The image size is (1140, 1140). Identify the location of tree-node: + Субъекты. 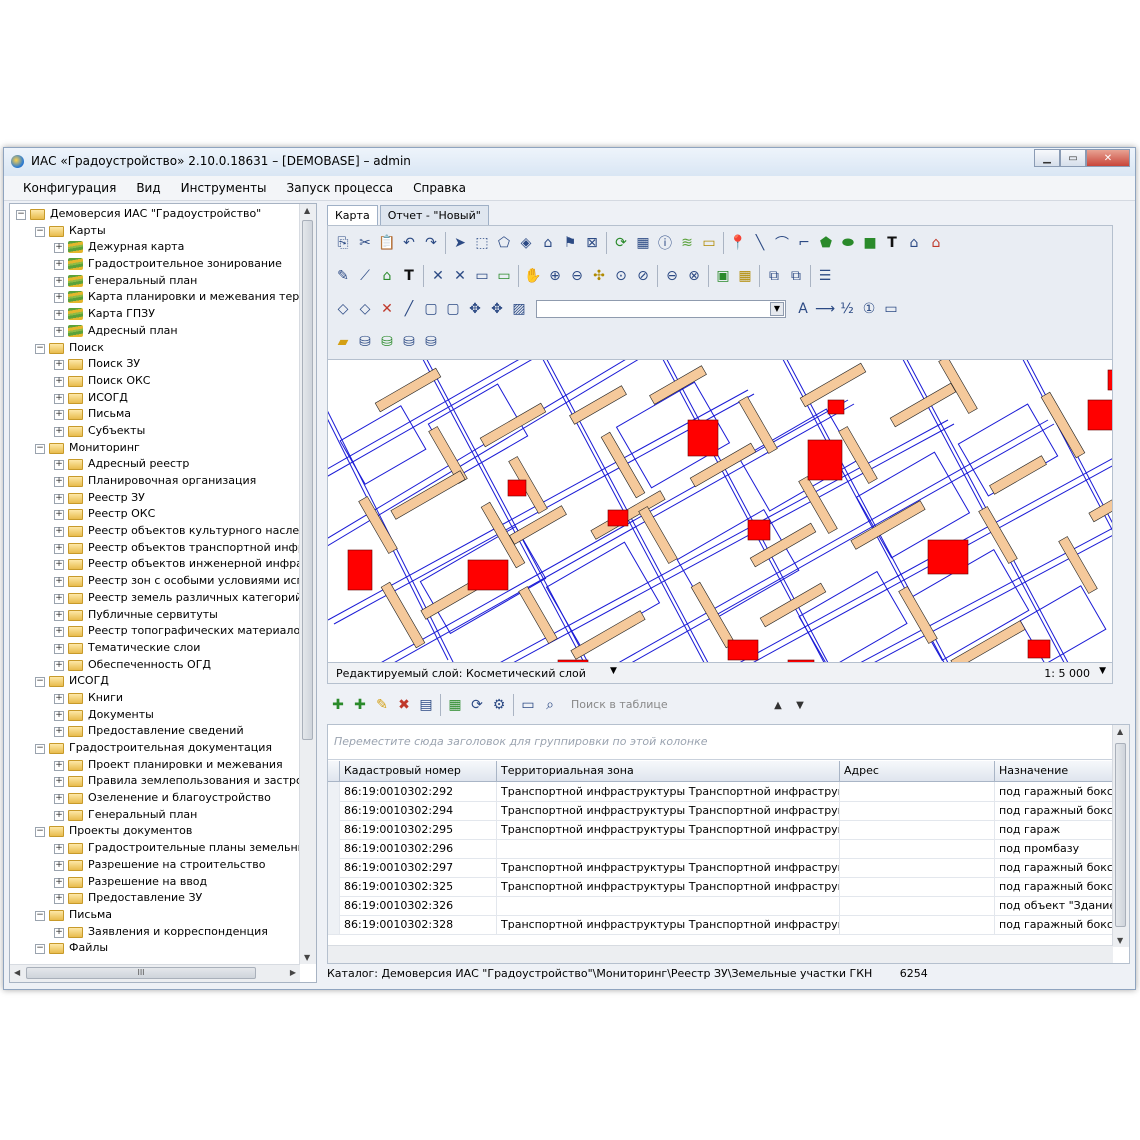
(155, 431).